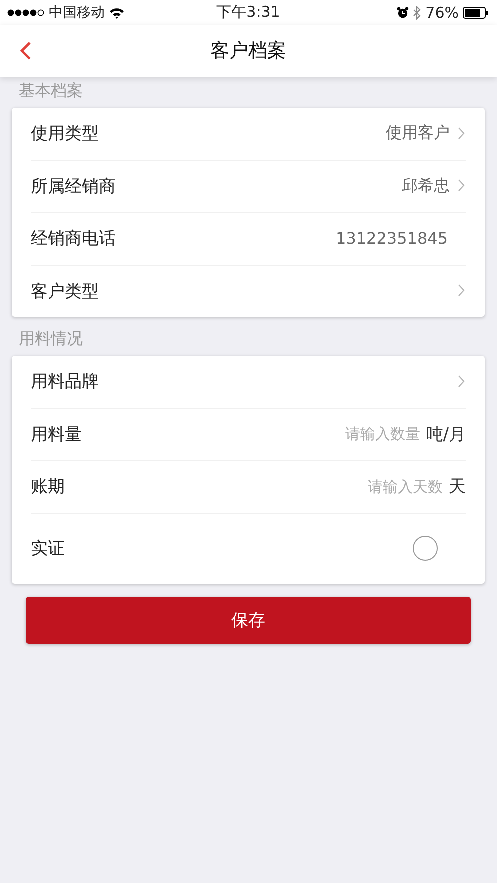 The image size is (497, 883). Describe the element at coordinates (442, 13) in the screenshot. I see `battery-percent: 76%` at that location.